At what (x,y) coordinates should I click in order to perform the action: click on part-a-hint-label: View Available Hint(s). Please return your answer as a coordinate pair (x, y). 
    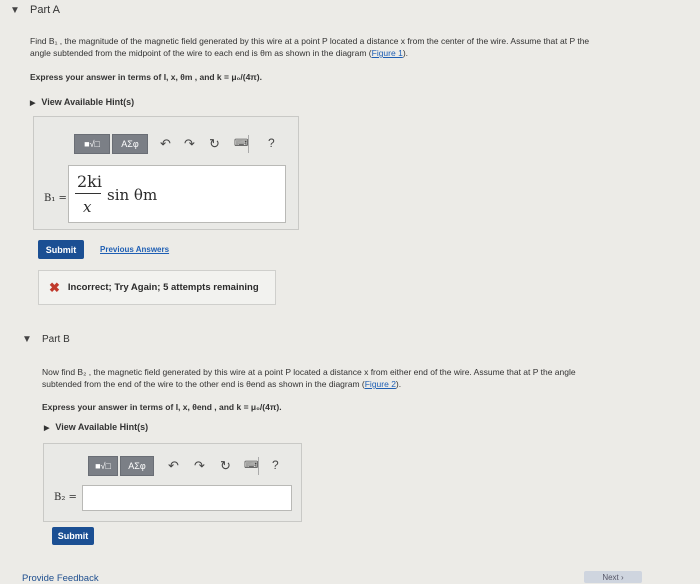
    Looking at the image, I should click on (88, 102).